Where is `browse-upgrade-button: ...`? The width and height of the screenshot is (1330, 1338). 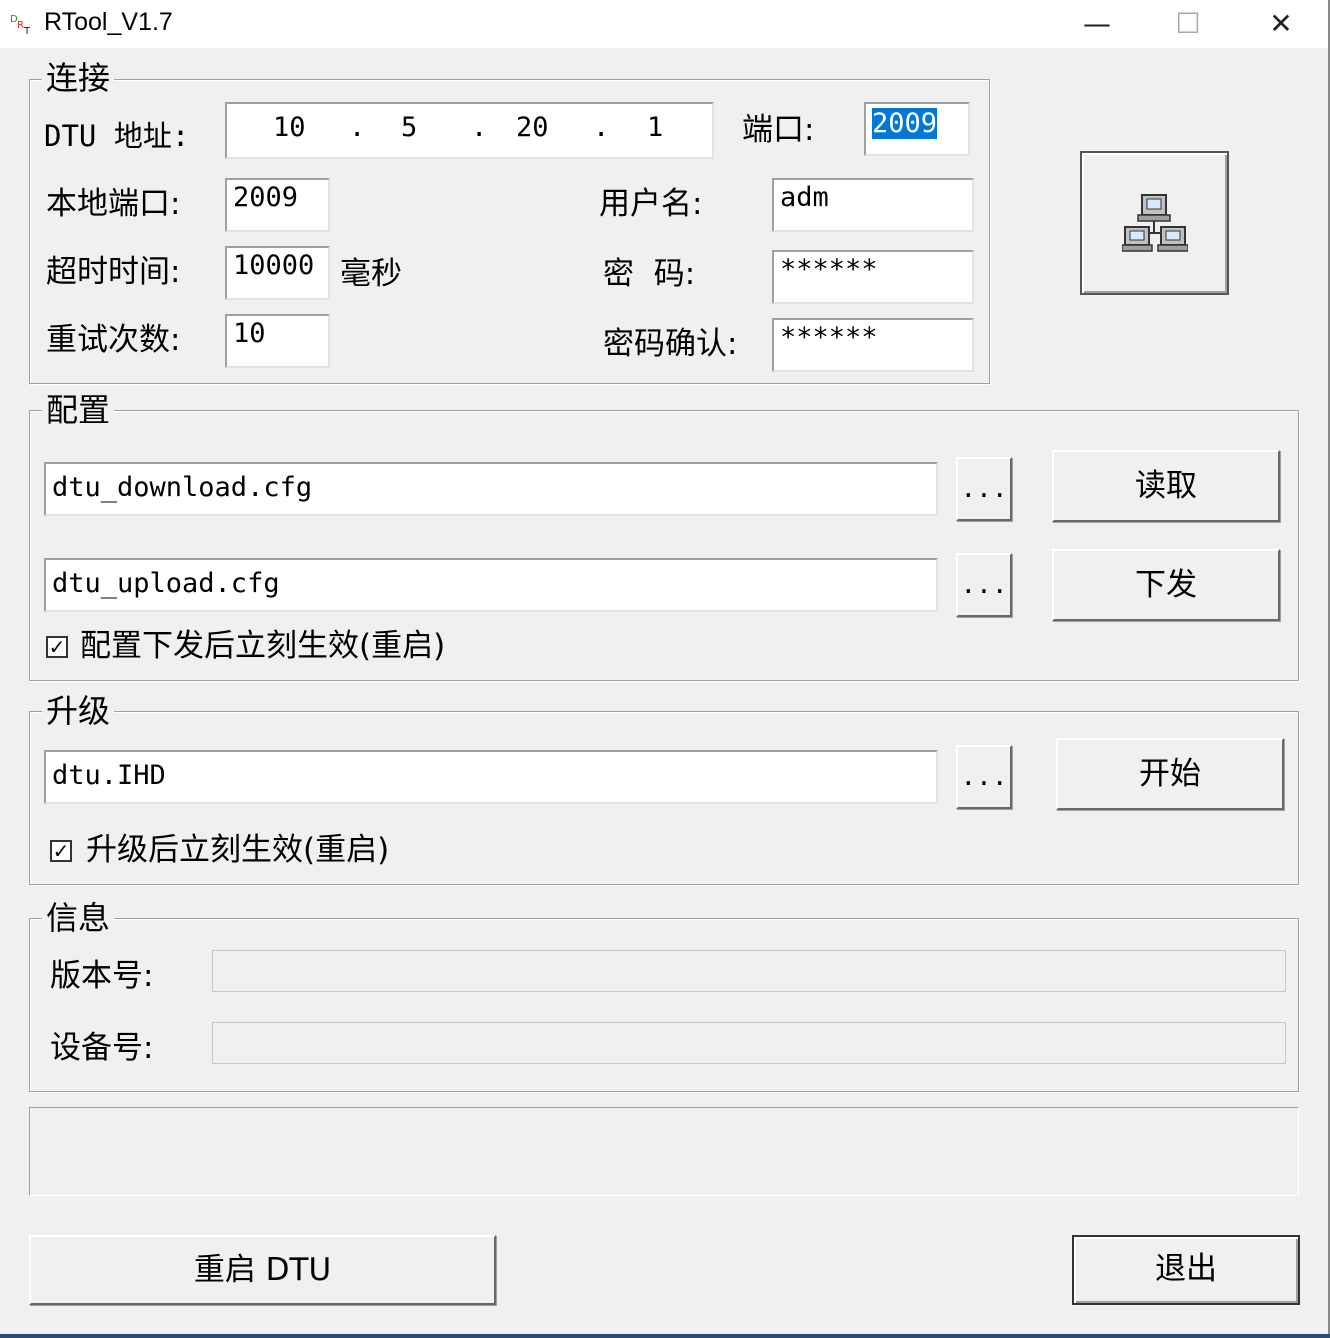
browse-upgrade-button: ... is located at coordinates (984, 777).